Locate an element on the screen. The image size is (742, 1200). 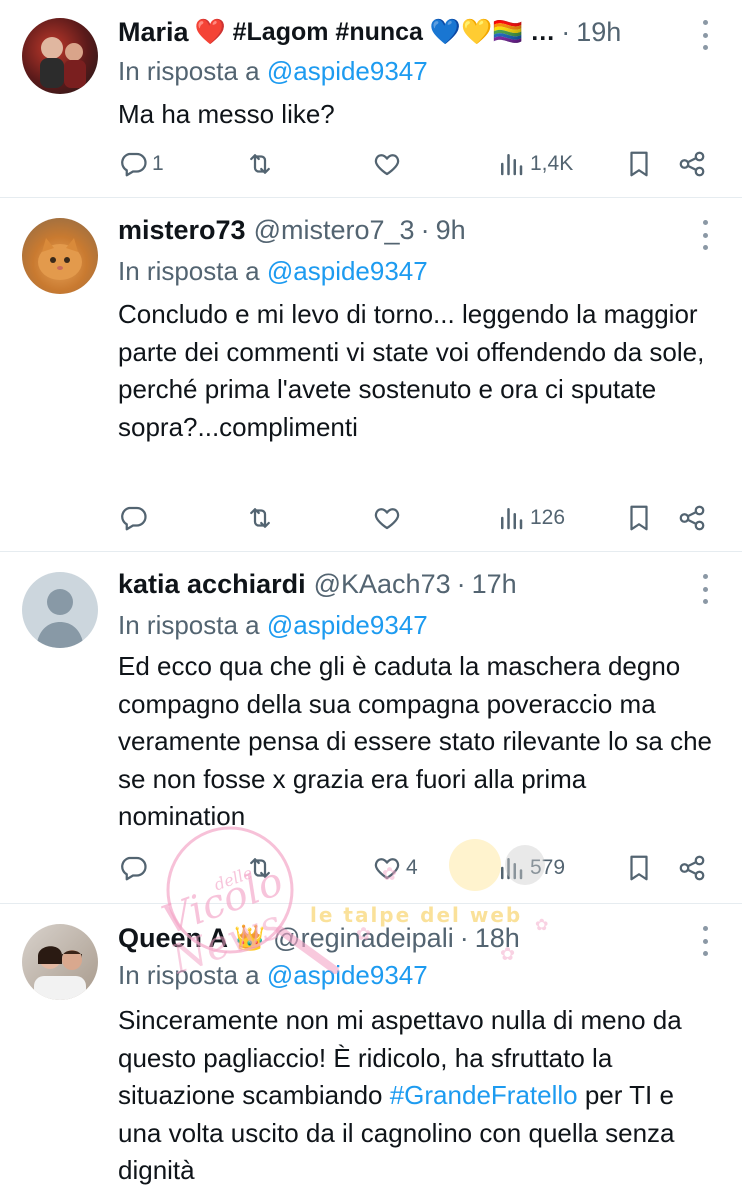
user-handle: @reginadeipali is located at coordinates (363, 938).